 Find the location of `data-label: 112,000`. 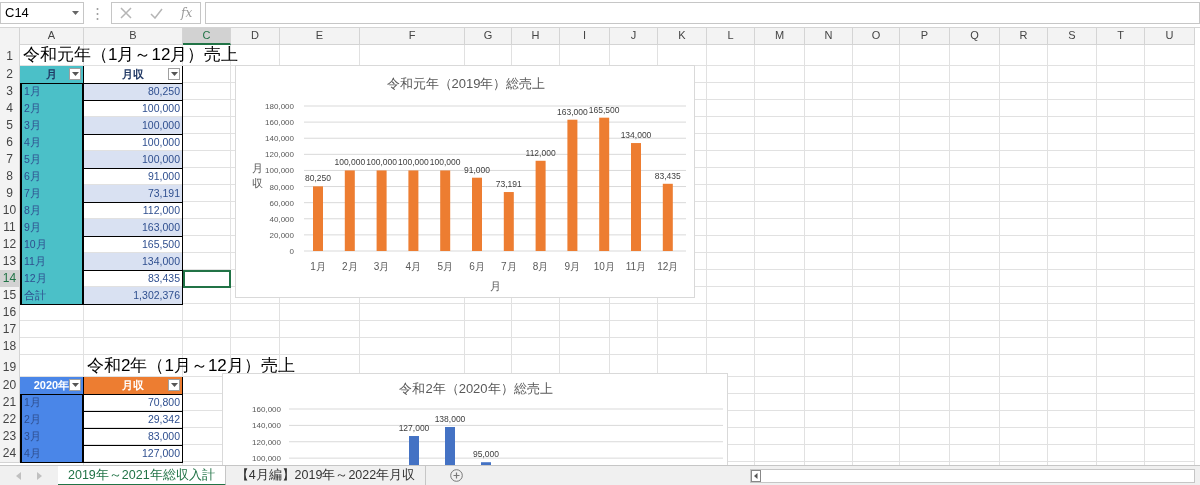

data-label: 112,000 is located at coordinates (540, 152).